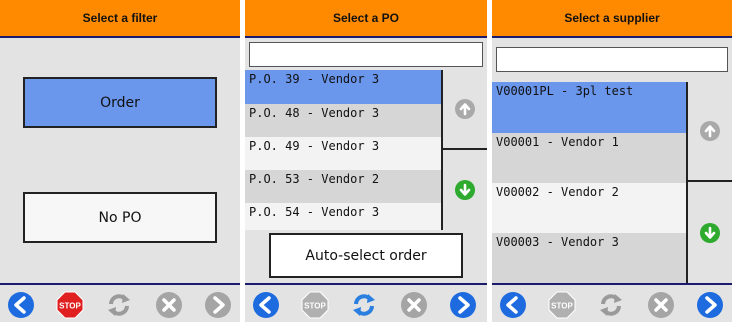 Image resolution: width=732 pixels, height=322 pixels. I want to click on filter-panel-title: Select a filter, so click(120, 19).